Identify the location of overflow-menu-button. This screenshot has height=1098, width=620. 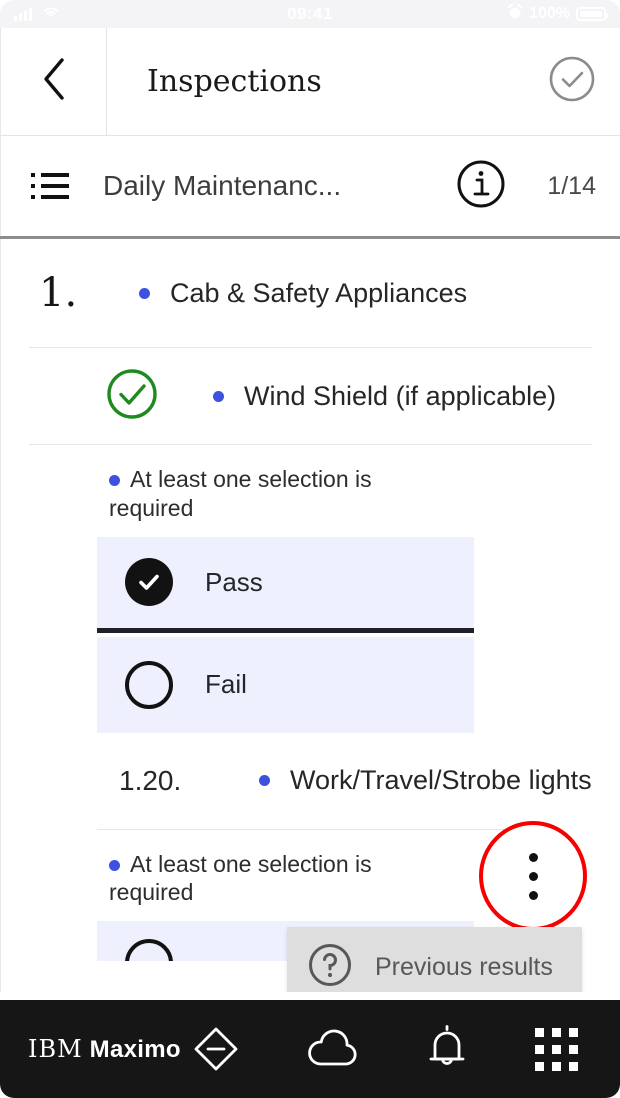
(533, 876).